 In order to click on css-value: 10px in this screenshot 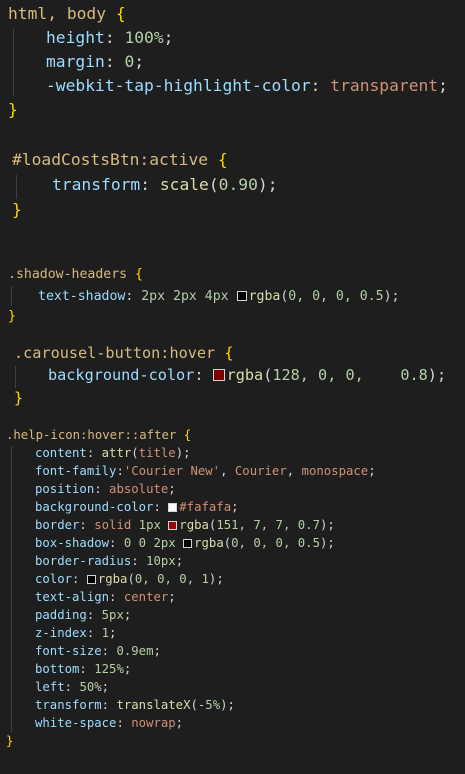, I will do `click(161, 561)`.